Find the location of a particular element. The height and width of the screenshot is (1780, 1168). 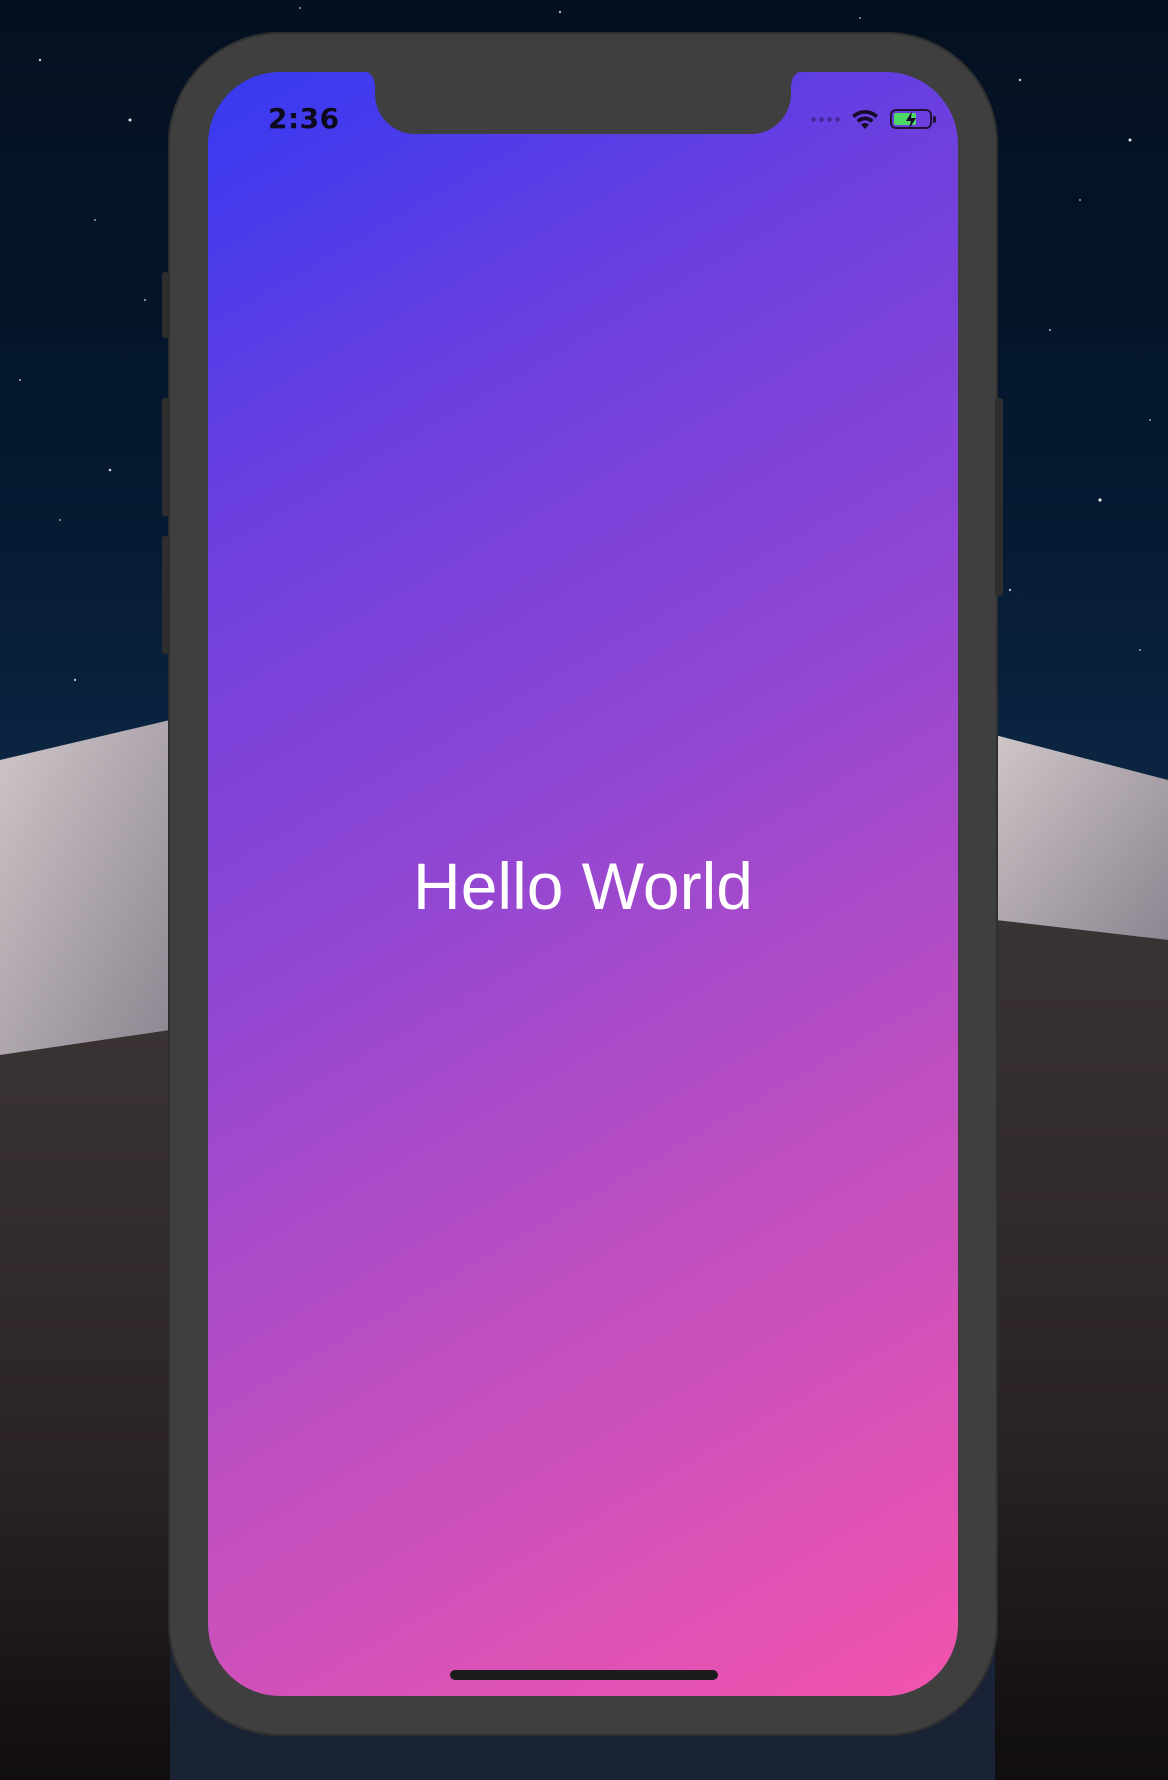

signal-dots-icon is located at coordinates (825, 119).